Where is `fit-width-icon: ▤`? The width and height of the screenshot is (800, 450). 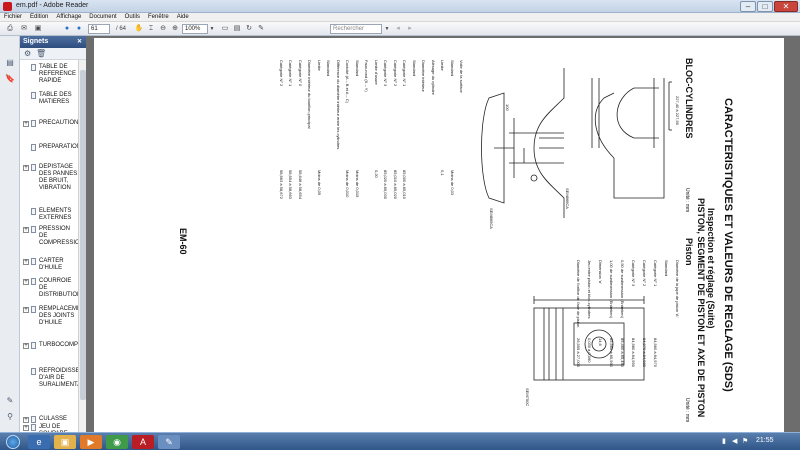 fit-width-icon: ▤ is located at coordinates (237, 29).